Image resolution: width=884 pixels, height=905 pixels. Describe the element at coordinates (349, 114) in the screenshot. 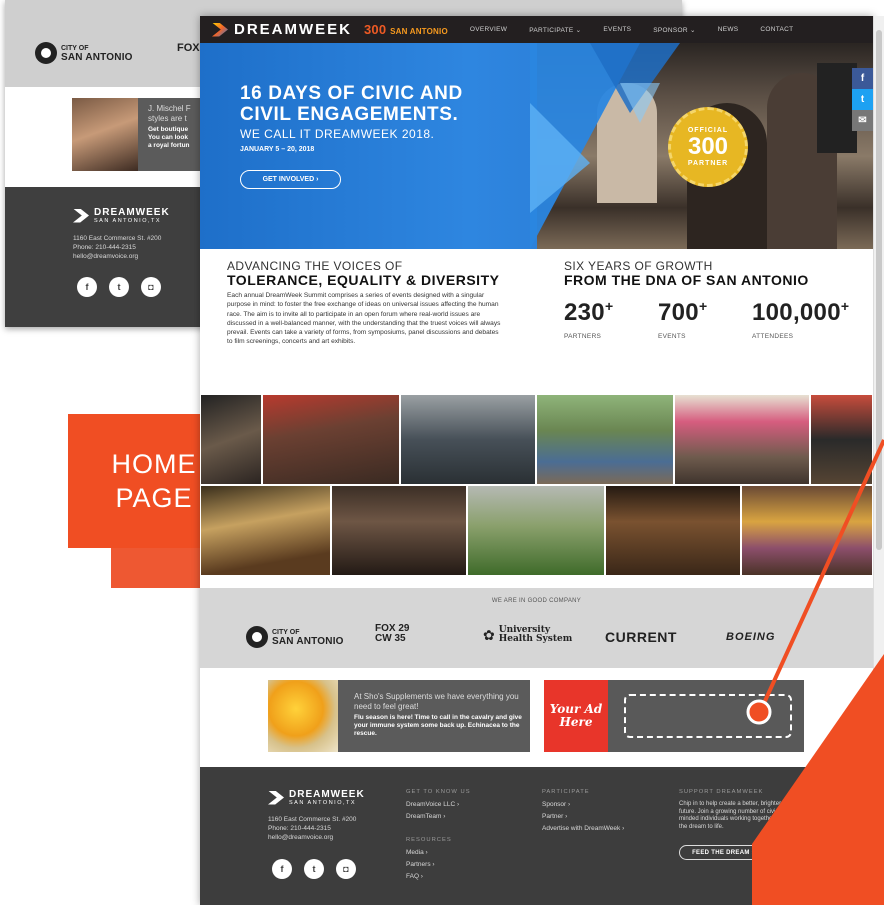

I see `hero-title-line2: CIVIL ENGAGEMENTS.` at that location.